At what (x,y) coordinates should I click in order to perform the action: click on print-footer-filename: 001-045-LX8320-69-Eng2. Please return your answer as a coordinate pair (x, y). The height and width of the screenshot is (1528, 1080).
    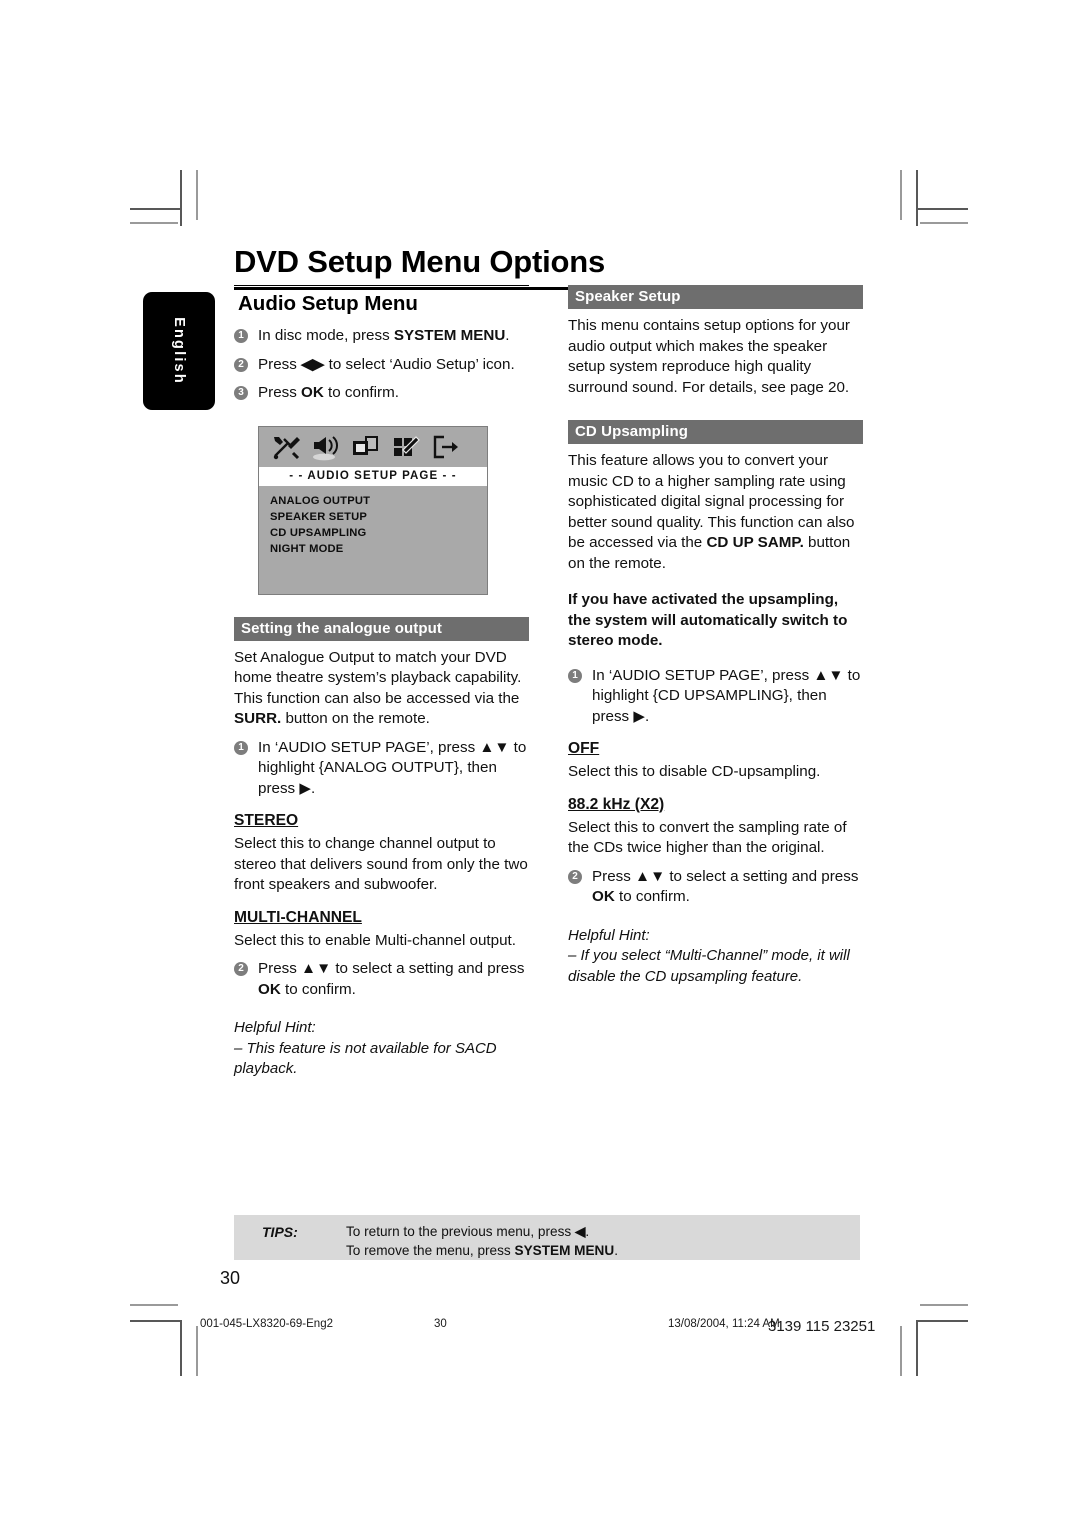
    Looking at the image, I should click on (266, 1324).